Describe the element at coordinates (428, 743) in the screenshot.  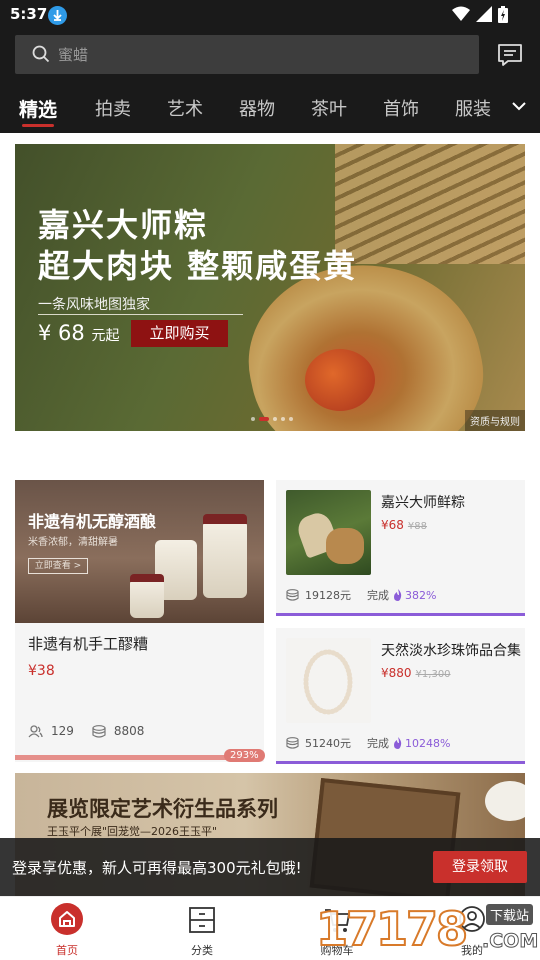
I see `completion-percent: 10248%` at that location.